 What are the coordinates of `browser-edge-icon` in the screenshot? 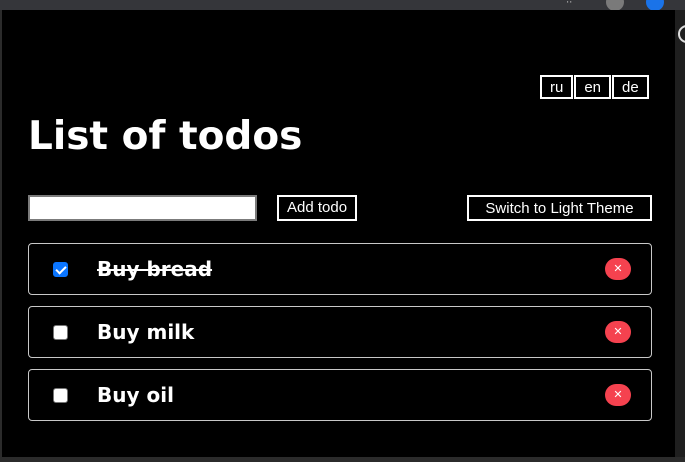 It's located at (681, 34).